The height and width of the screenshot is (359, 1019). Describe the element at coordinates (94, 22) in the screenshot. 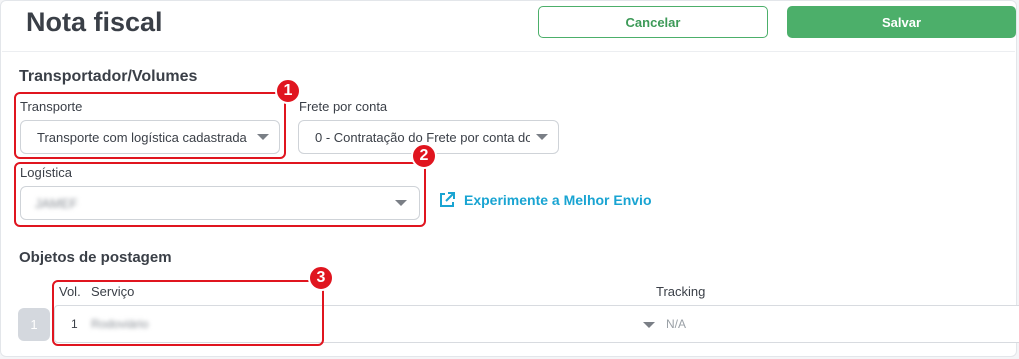

I see `page-title: Nota fiscal` at that location.